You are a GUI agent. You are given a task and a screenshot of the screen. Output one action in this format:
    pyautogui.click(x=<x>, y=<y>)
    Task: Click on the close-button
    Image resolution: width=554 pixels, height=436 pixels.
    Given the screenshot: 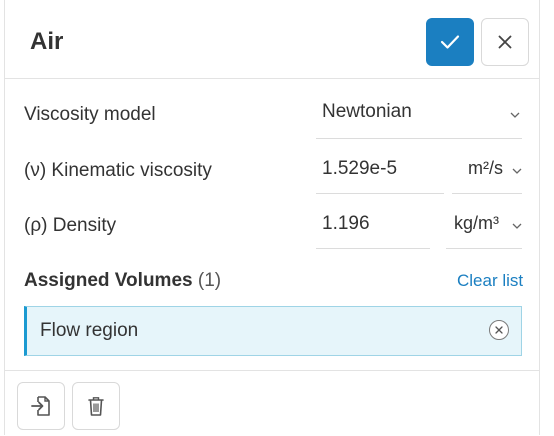 What is the action you would take?
    pyautogui.click(x=505, y=42)
    